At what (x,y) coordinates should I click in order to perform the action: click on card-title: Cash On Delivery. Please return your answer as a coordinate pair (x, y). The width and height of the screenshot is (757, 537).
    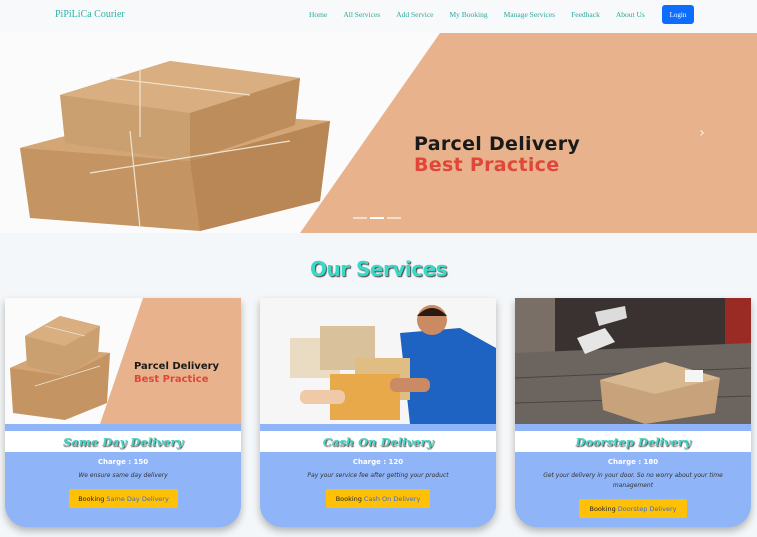
    Looking at the image, I should click on (378, 441).